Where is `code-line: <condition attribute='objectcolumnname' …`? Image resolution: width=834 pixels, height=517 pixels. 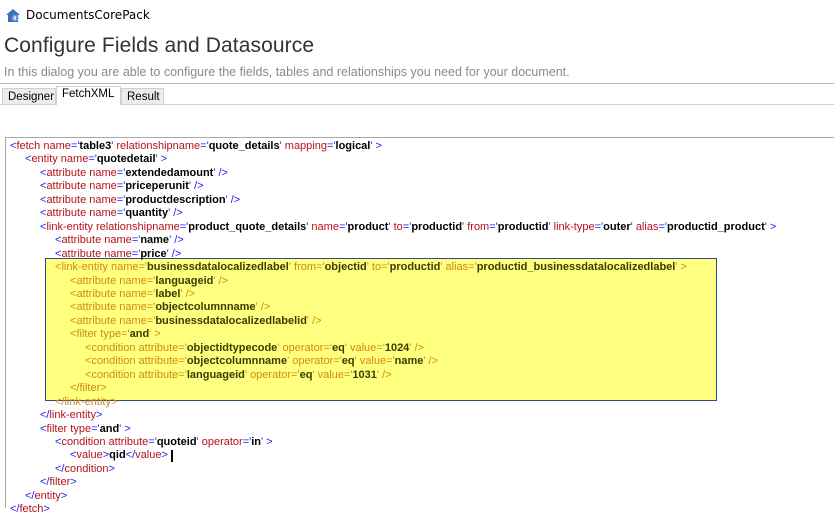
code-line: <condition attribute='objectcolumnname' … is located at coordinates (262, 361).